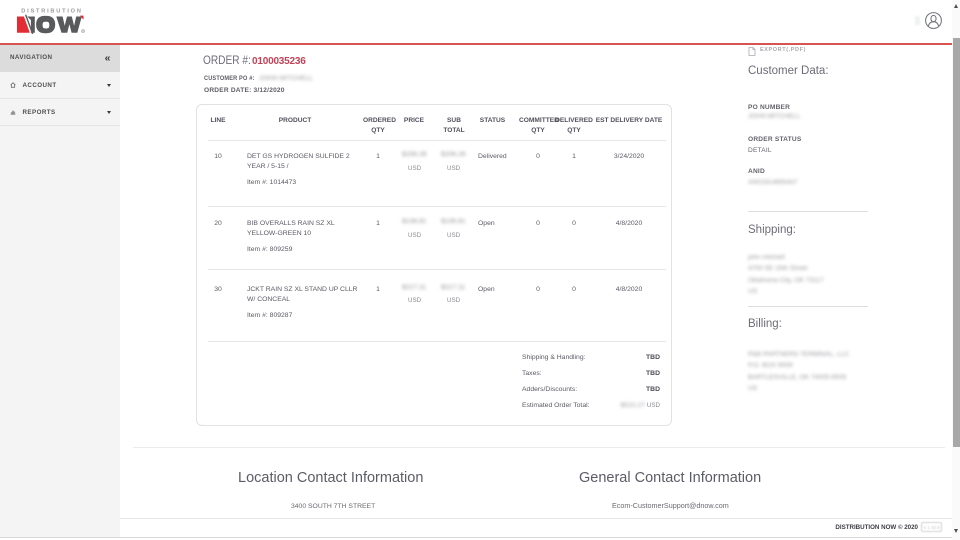  I want to click on svg-text: DISTRIBUTION, so click(51, 11).